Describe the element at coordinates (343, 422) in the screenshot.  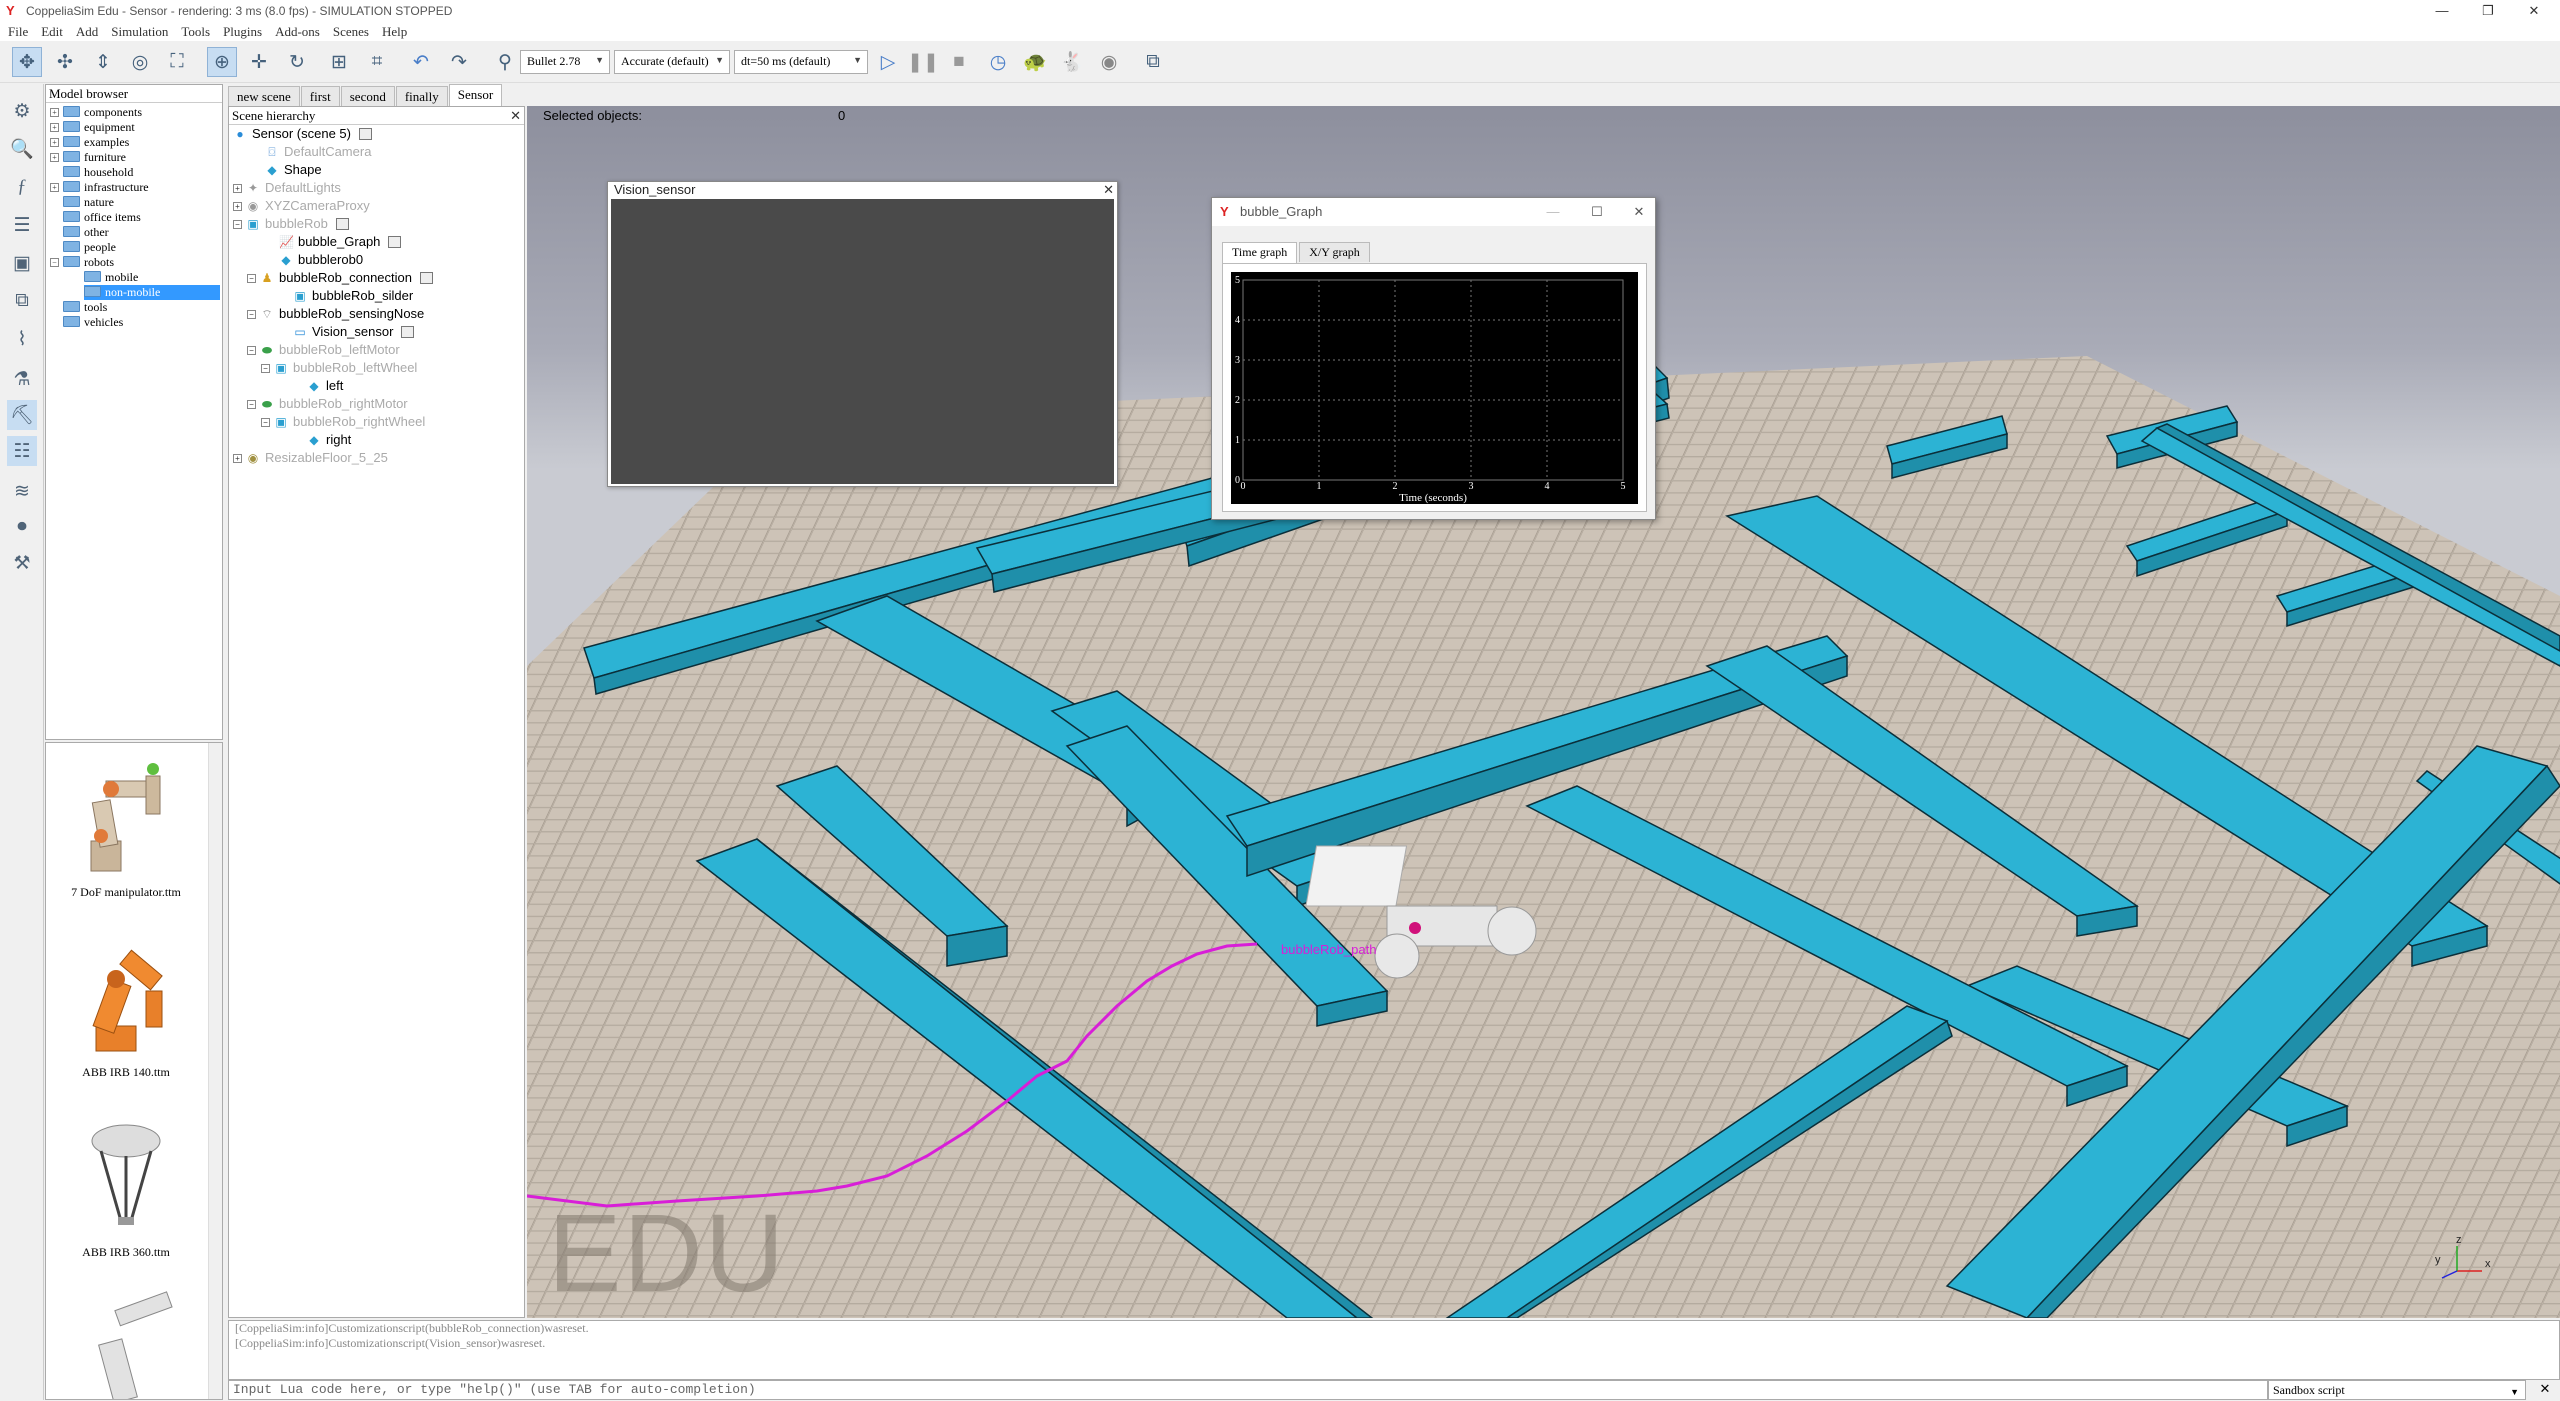
I see `hierarchy-row: − ▣ bubbleRob_rightWheel` at that location.